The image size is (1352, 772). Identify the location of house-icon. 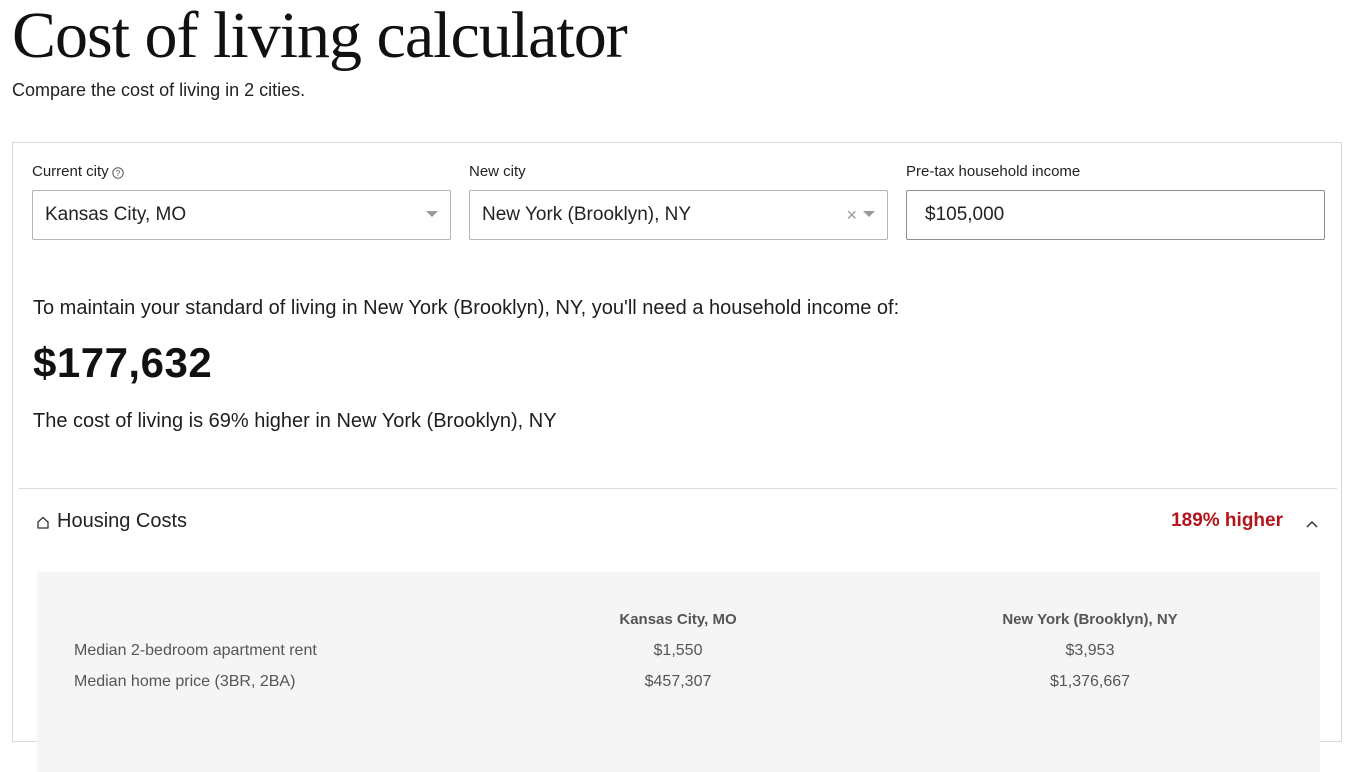
(43, 522).